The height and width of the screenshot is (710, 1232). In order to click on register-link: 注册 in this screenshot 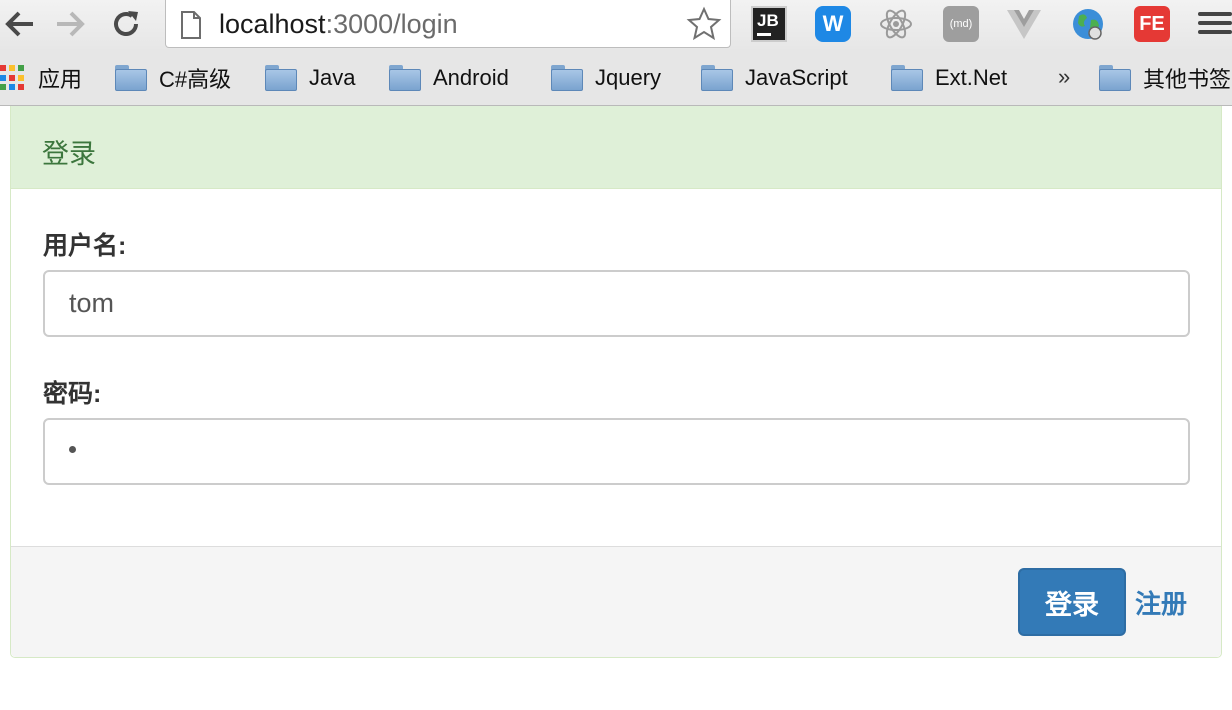, I will do `click(1161, 602)`.